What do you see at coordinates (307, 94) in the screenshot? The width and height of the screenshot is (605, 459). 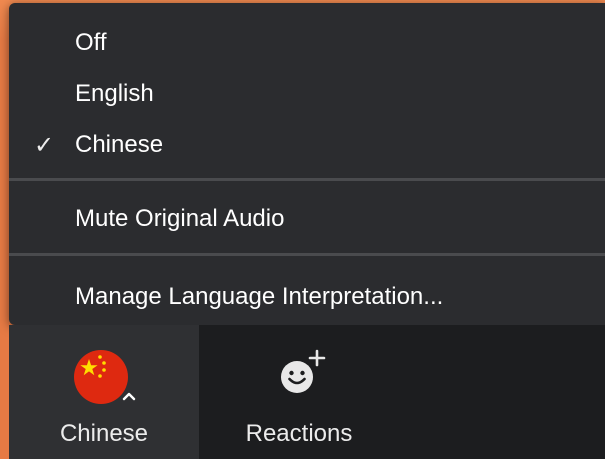 I see `menu-item-english: English` at bounding box center [307, 94].